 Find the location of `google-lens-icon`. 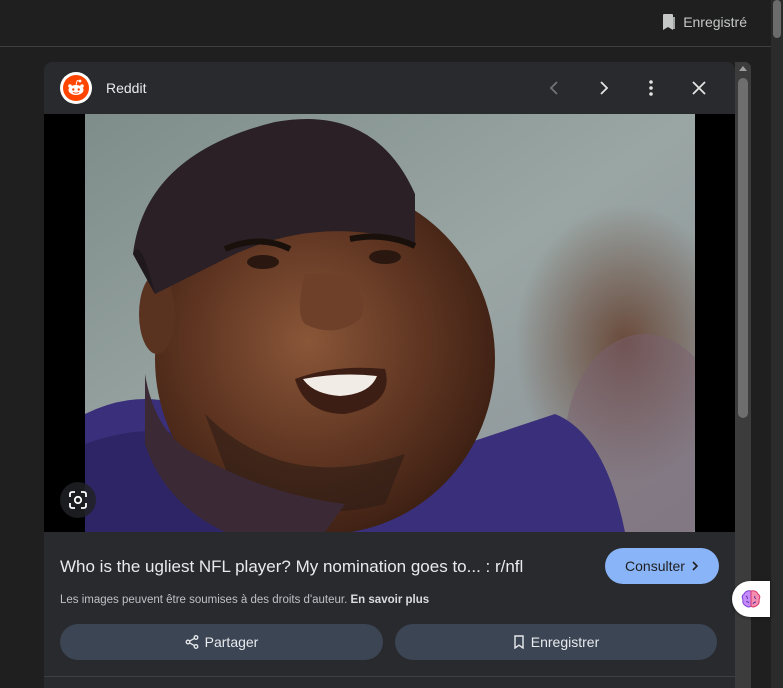

google-lens-icon is located at coordinates (78, 500).